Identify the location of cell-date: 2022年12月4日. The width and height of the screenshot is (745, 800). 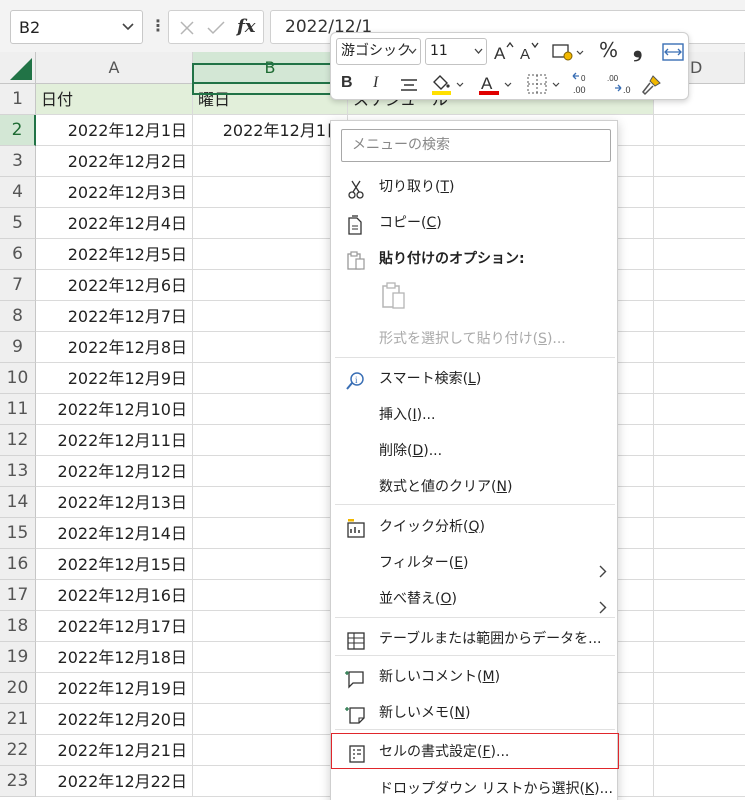
(114, 223).